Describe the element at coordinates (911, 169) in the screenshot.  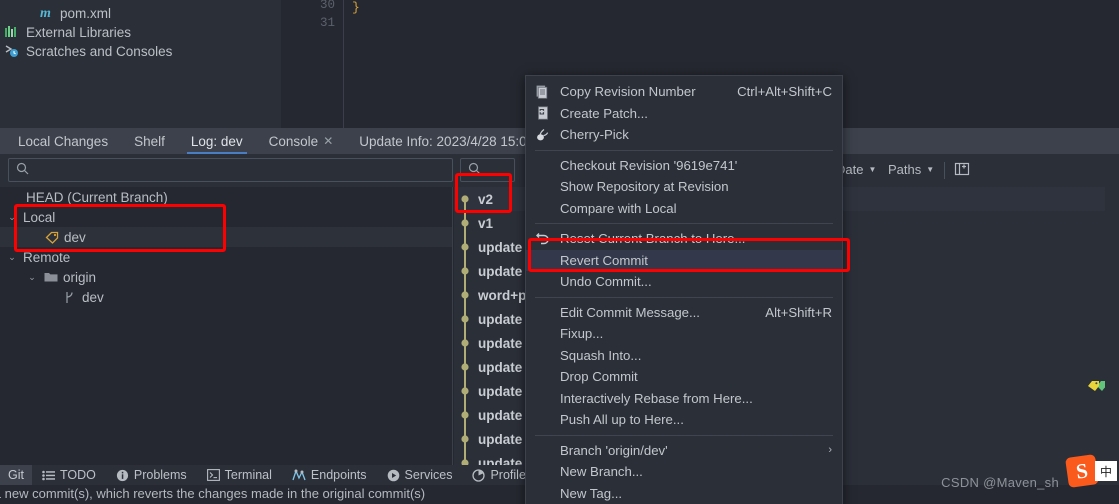
I see `filter-paths: Paths ▼` at that location.